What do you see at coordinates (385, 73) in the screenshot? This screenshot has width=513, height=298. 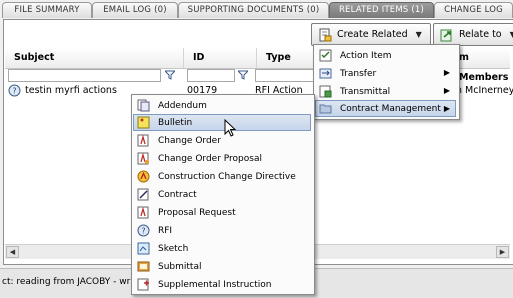 I see `menu-item-transfer: Transfer ▶` at bounding box center [385, 73].